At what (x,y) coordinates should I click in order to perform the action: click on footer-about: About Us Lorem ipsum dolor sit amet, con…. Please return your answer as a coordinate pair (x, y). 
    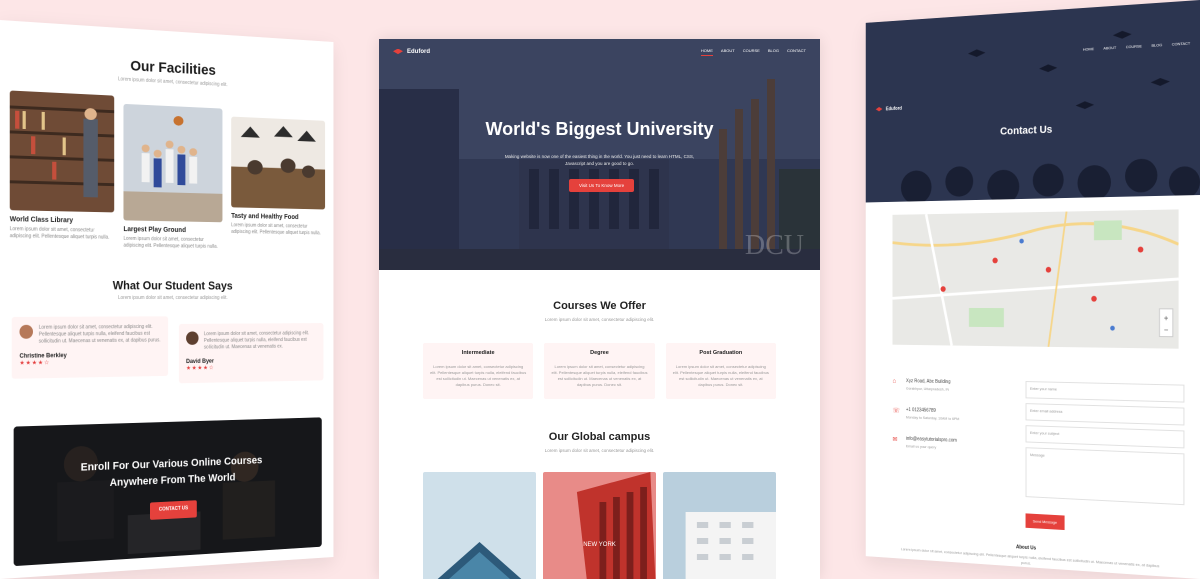
    Looking at the image, I should click on (1033, 557).